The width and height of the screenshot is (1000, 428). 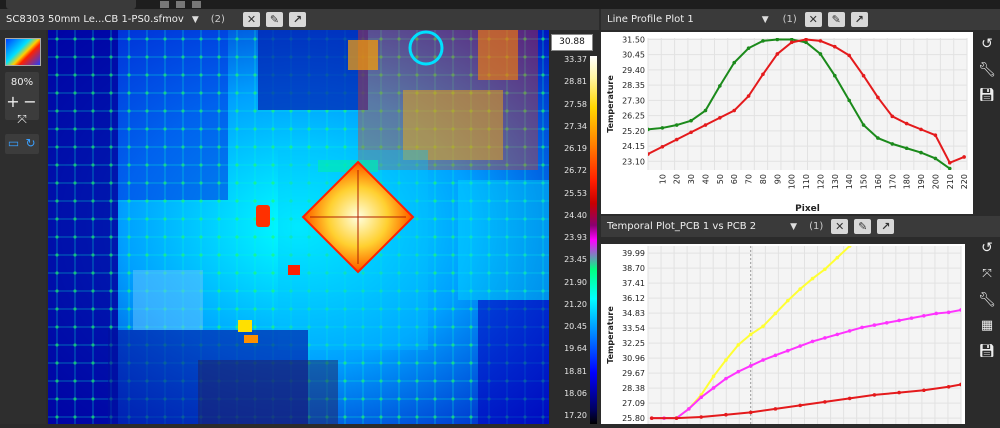 I want to click on video-title: SC8303 50mm Le...CB 1-PS0.sfmov, so click(x=95, y=19).